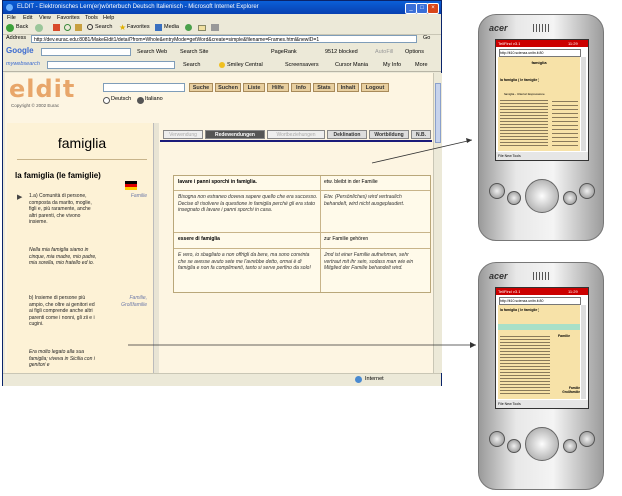 The height and width of the screenshot is (496, 622). What do you see at coordinates (473, 345) in the screenshot?
I see `callout-arrowhead-bottom` at bounding box center [473, 345].